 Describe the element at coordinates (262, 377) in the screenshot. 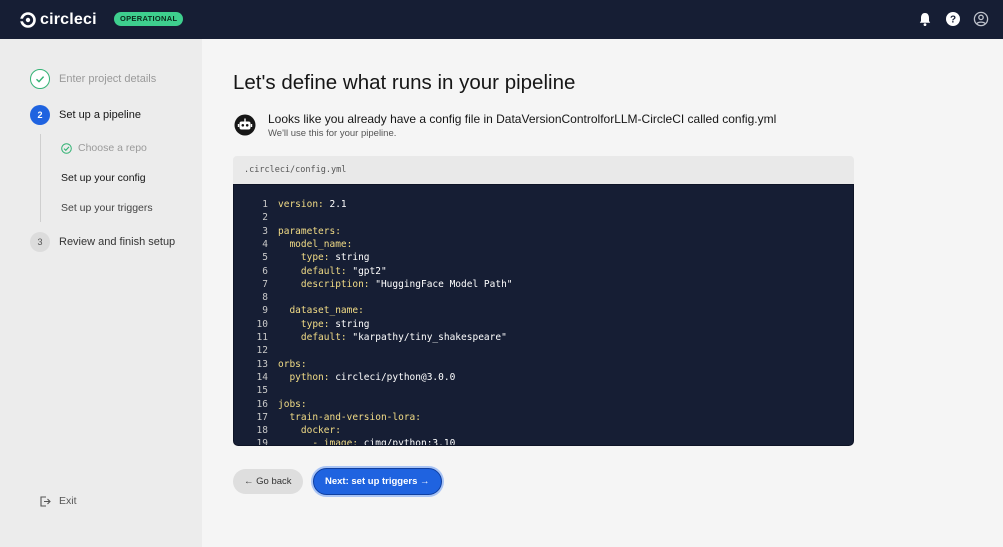

I see `line-number: 14` at that location.